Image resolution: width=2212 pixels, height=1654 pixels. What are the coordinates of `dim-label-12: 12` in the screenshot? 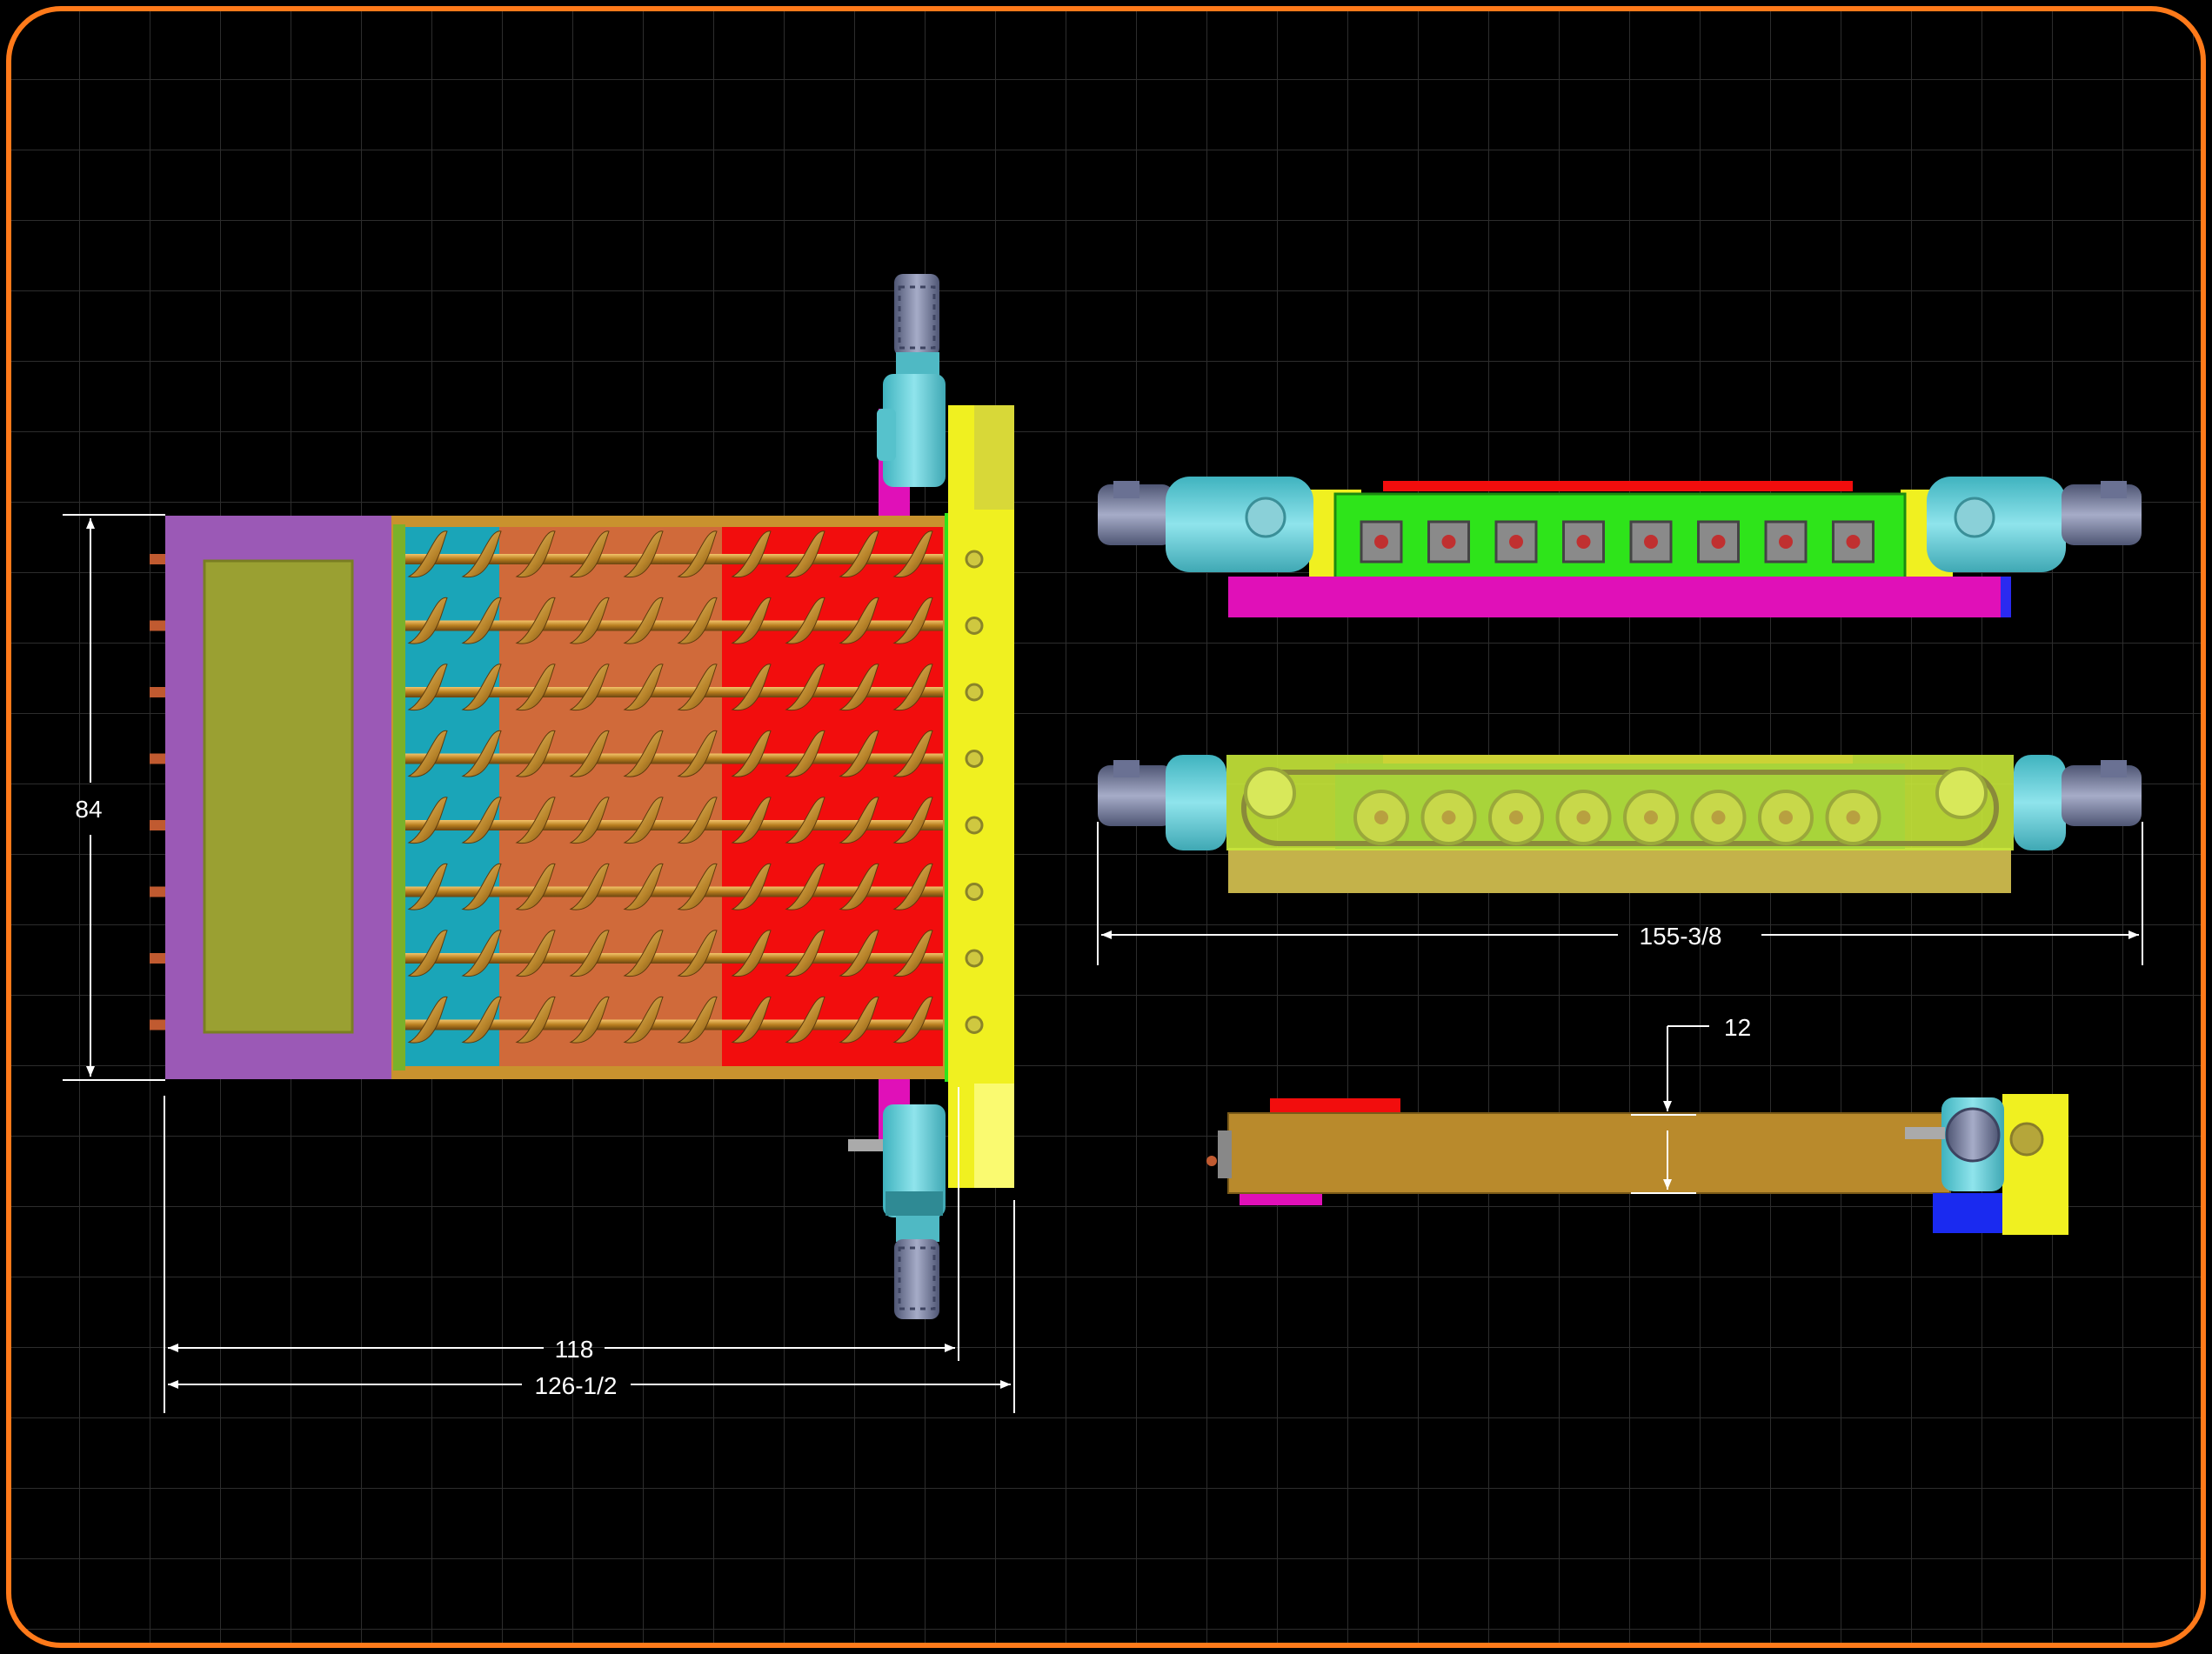 It's located at (1737, 1027).